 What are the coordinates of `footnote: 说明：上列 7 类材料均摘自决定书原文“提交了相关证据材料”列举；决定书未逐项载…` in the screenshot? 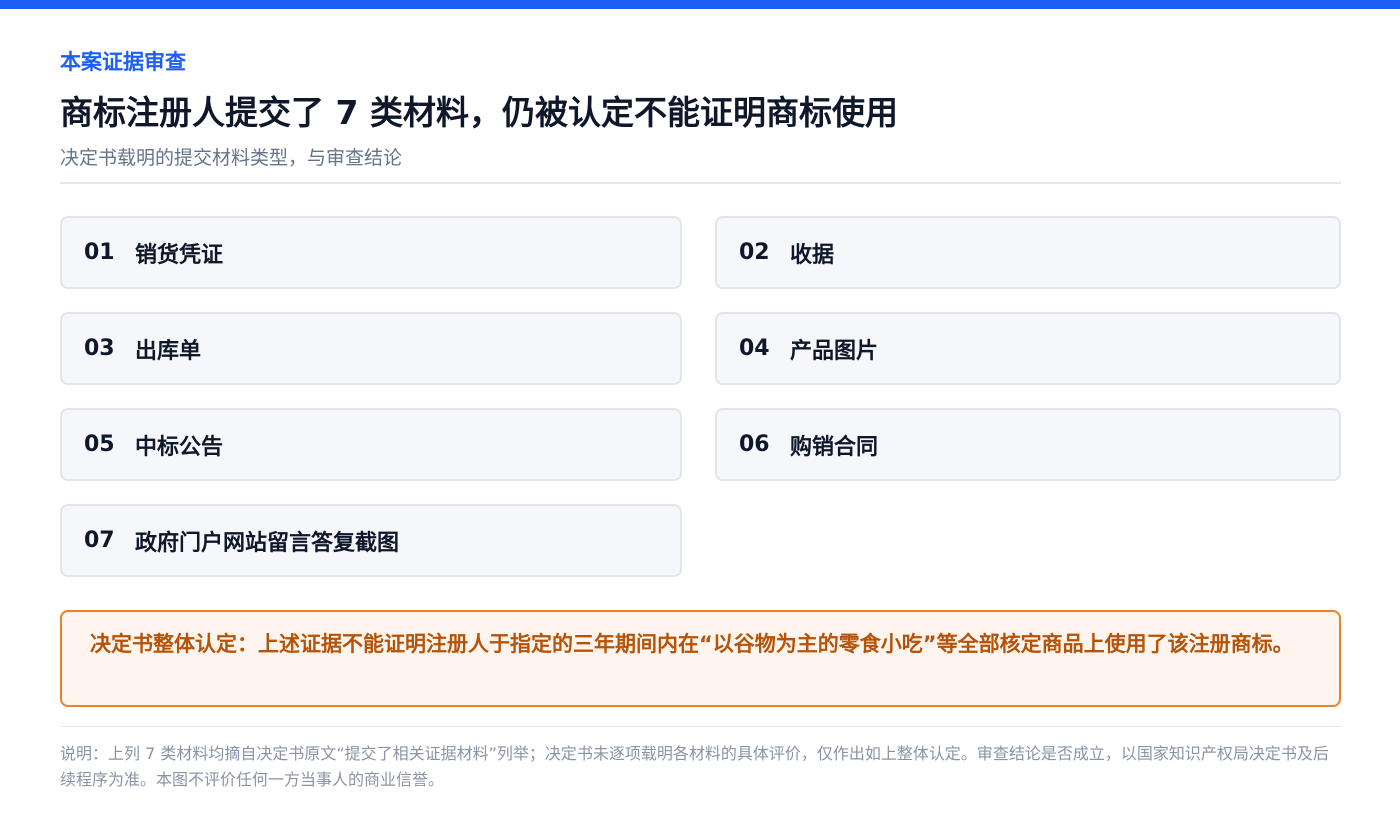 It's located at (694, 766).